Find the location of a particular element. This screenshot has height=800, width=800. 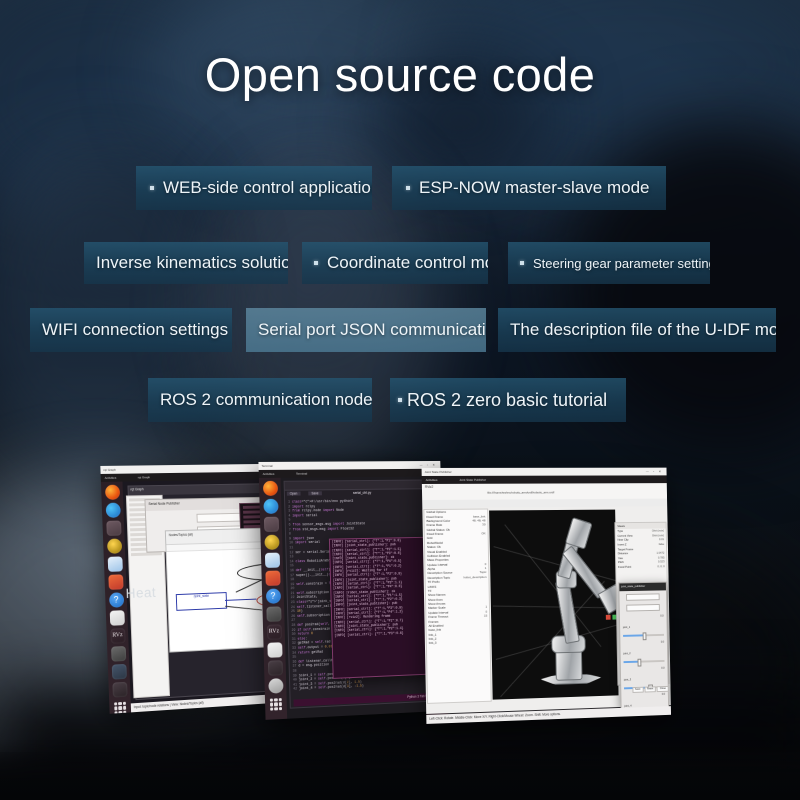

views-panel-row: 0; 0; 0 Focal Point is located at coordinates (641, 566).